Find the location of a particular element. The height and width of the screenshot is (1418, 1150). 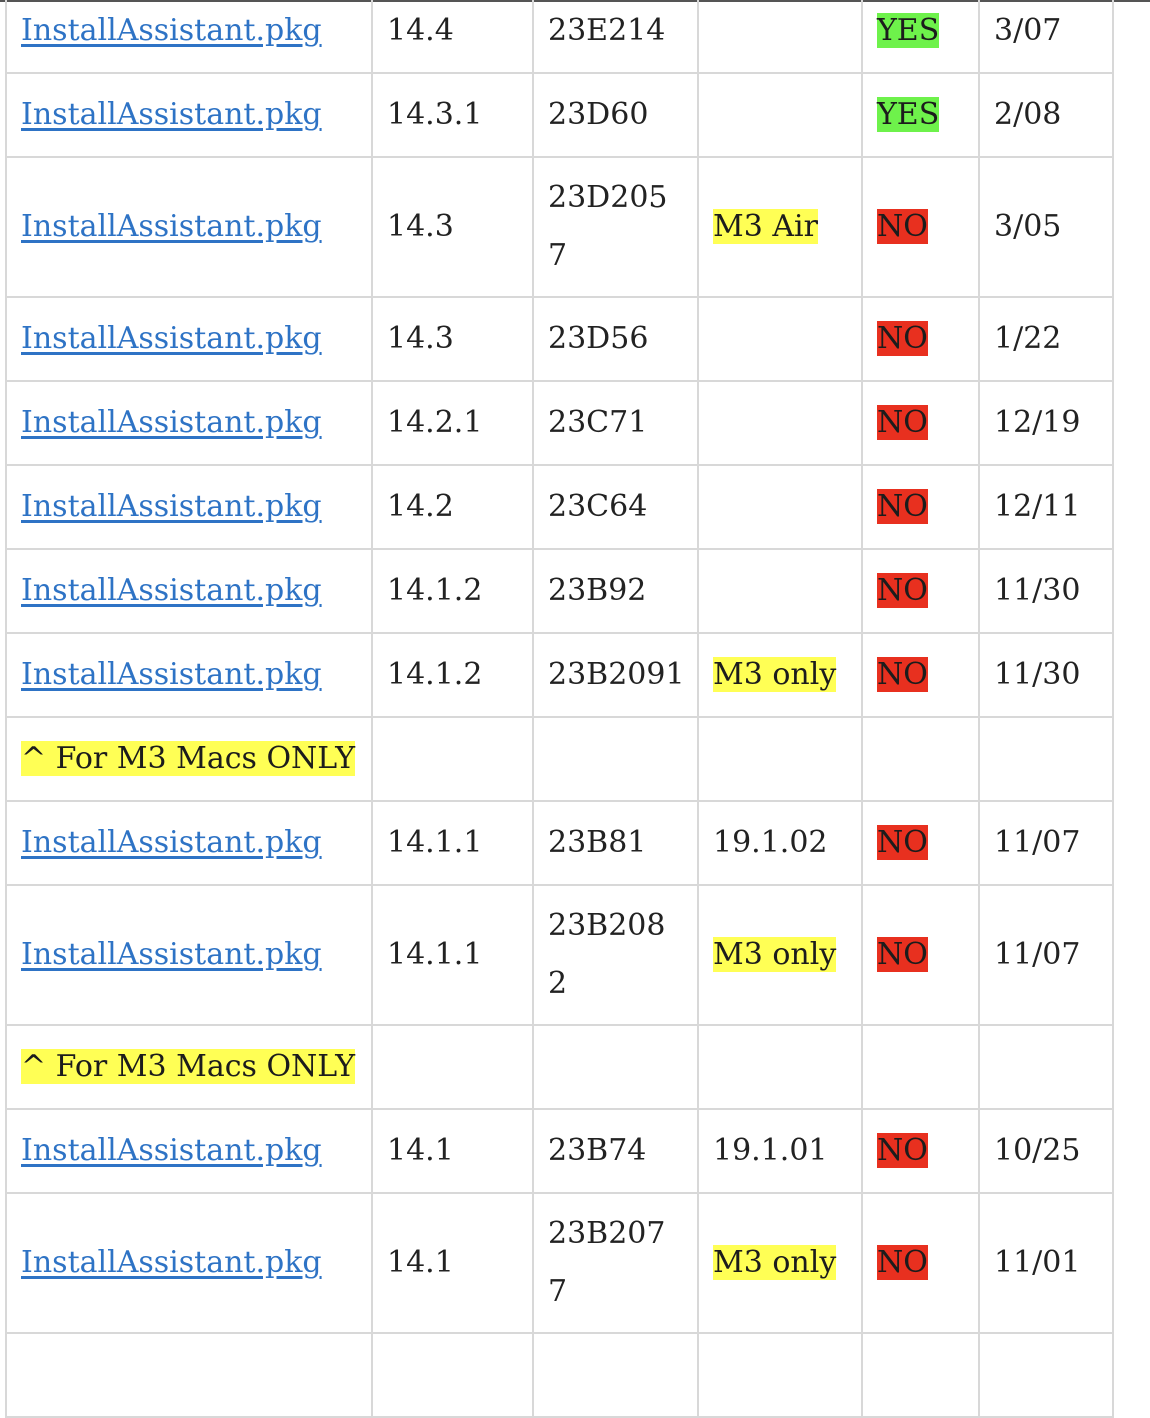

table-row: InstallAssistant.pkg 14.2 23C64 NO 12/11 is located at coordinates (559, 507).